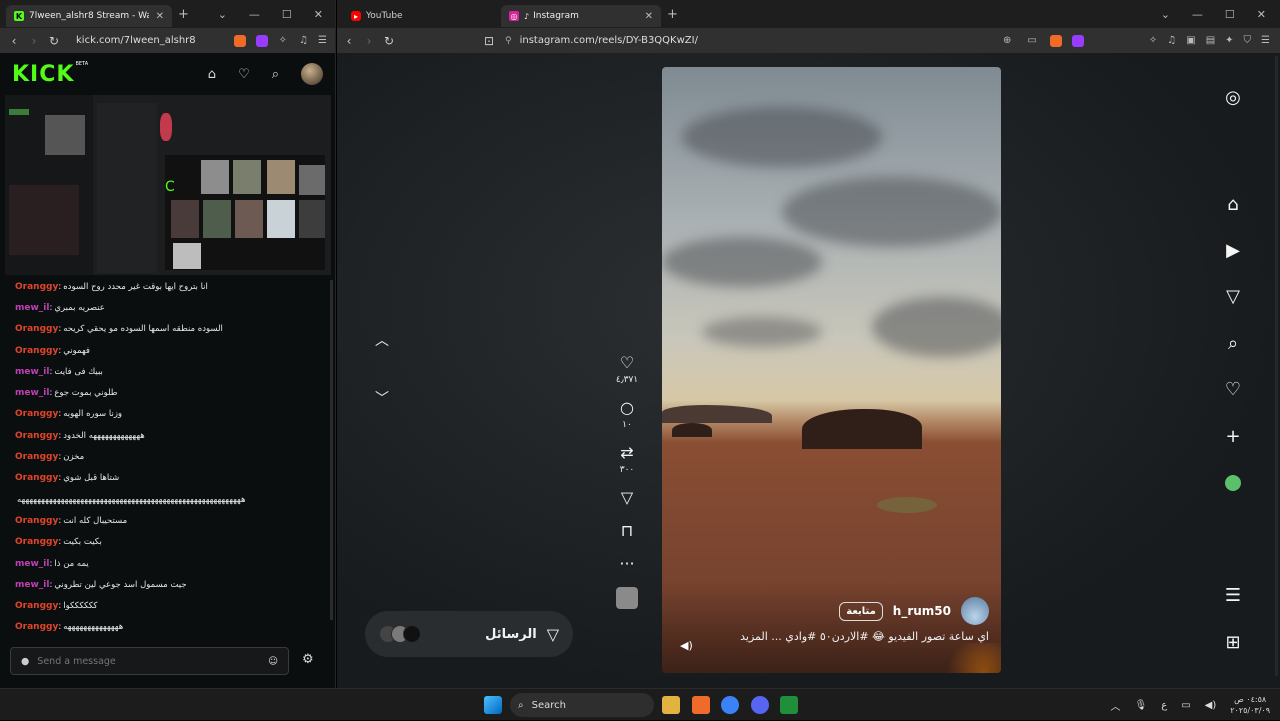  I want to click on zoom-icon: ⊕, so click(1007, 40).